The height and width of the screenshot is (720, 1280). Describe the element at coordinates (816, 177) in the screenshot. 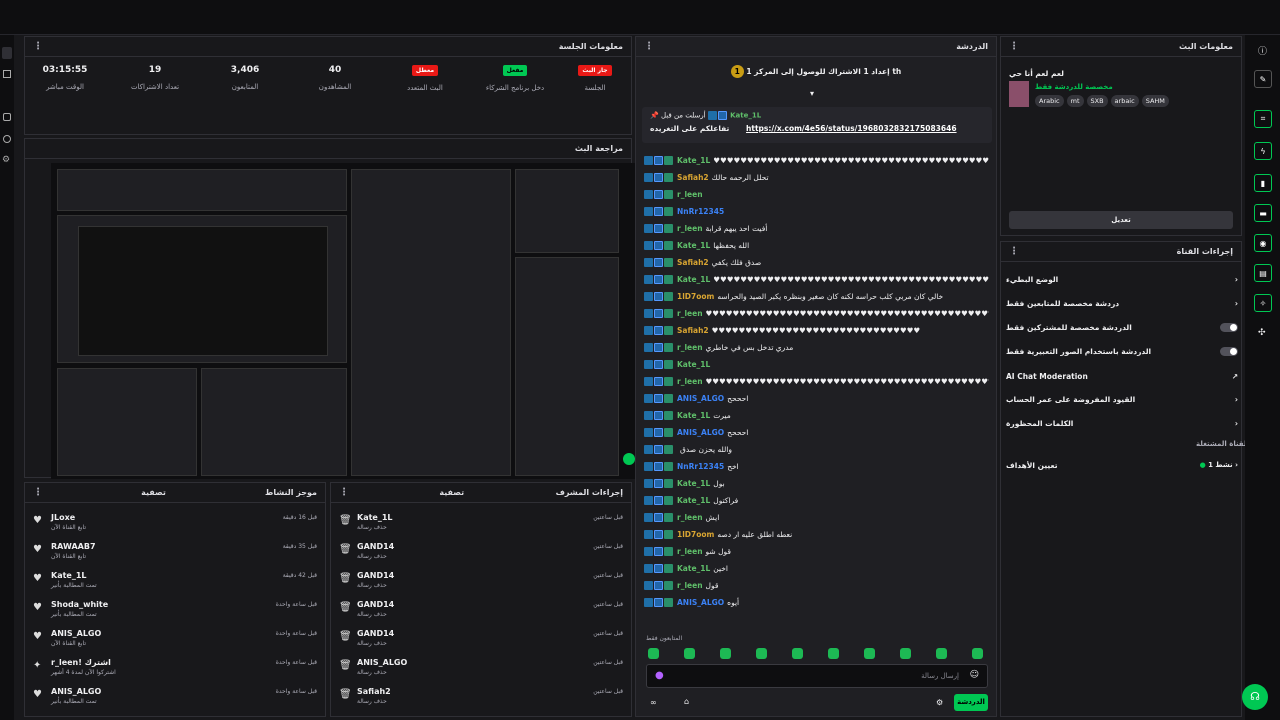

I see `chat-message: Safiah2 تحلل الرحمه حالك` at that location.